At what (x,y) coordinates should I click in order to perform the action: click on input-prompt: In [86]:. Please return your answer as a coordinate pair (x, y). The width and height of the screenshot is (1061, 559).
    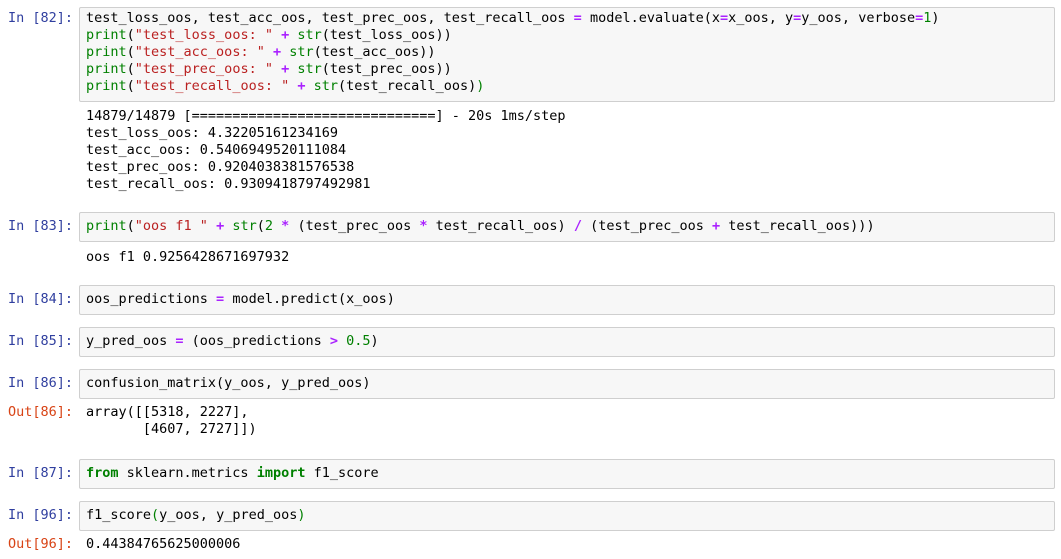
    Looking at the image, I should click on (41, 383).